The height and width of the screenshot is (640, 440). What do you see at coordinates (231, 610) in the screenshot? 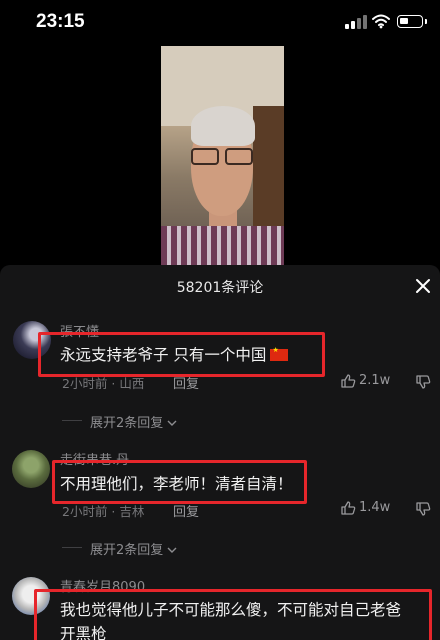
I see `comment-text-line-1: 我也觉得他儿子不可能那么傻，不可能对自己老爸` at bounding box center [231, 610].